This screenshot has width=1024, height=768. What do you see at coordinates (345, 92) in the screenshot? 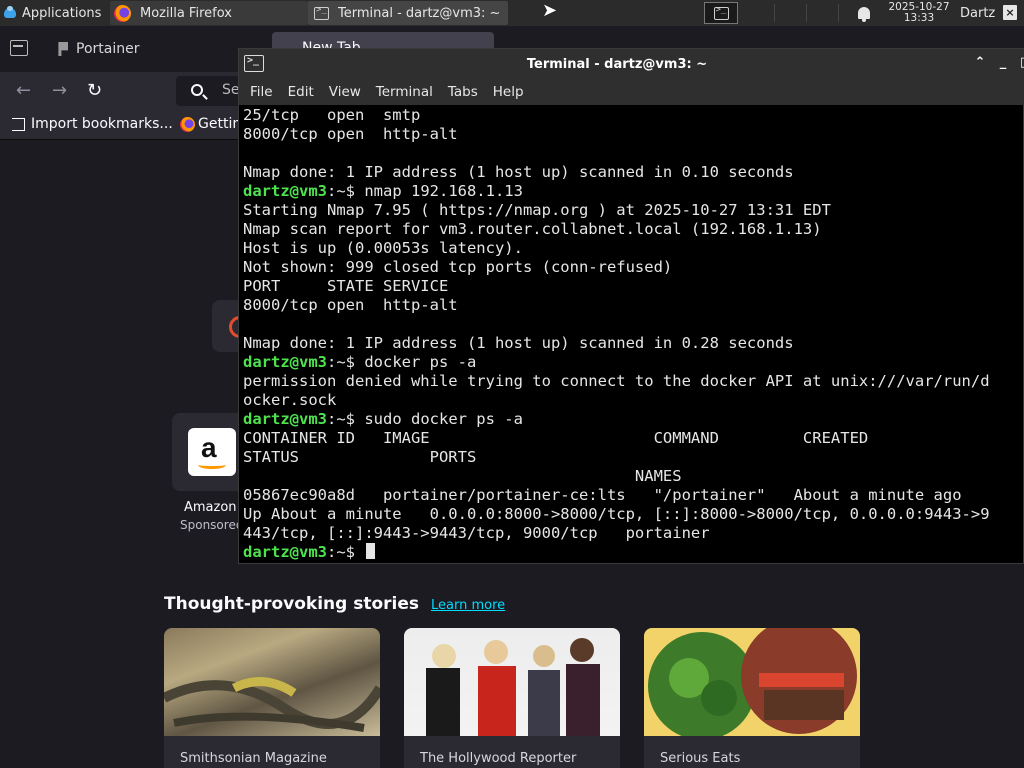
I see `menu-view: View` at bounding box center [345, 92].